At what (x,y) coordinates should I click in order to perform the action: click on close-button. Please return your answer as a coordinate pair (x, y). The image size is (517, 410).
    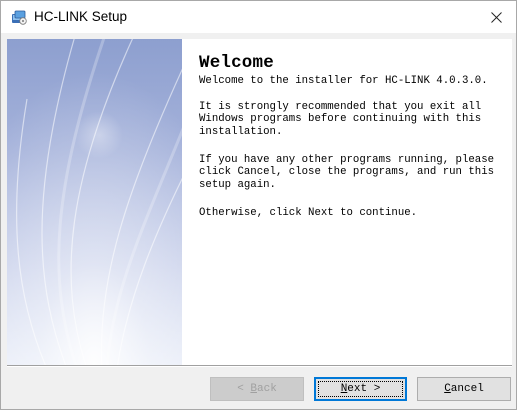
    Looking at the image, I should click on (496, 17).